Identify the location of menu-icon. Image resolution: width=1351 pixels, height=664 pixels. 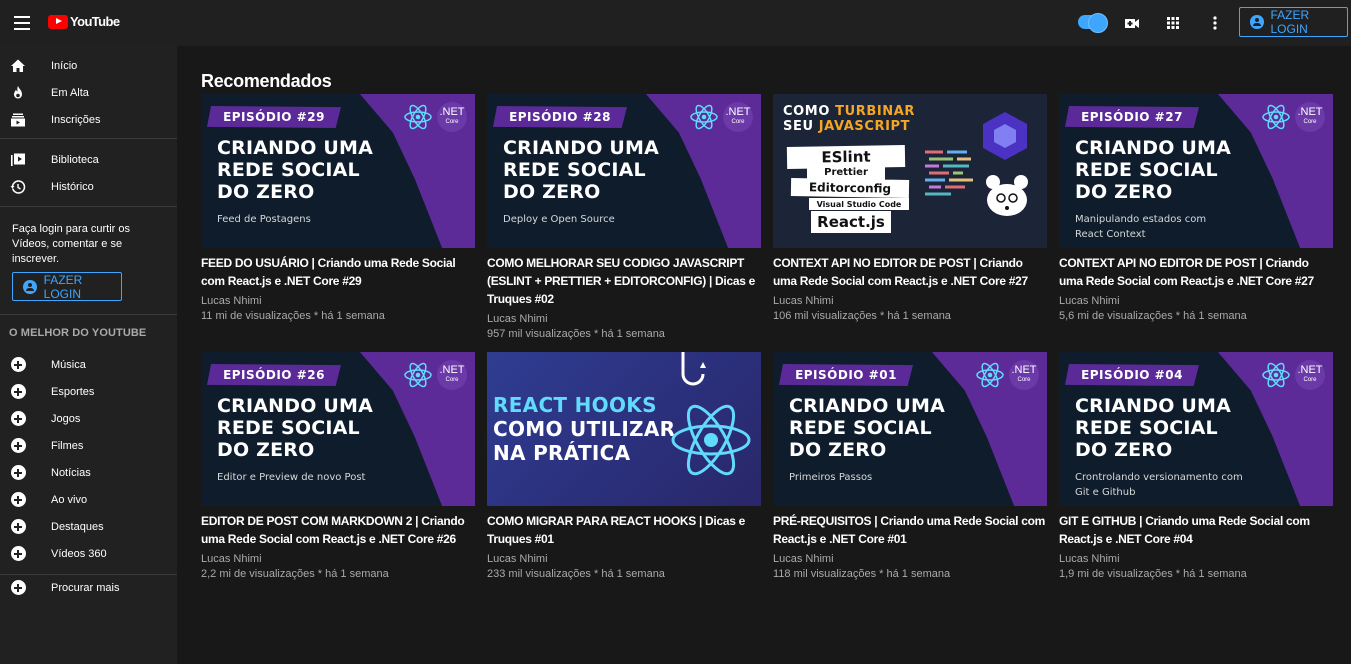
(25, 23).